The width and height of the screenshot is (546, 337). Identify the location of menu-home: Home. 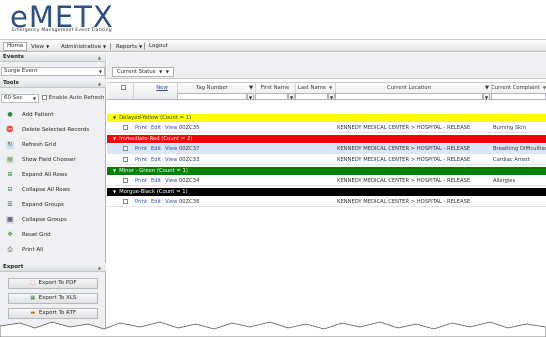
(15, 46).